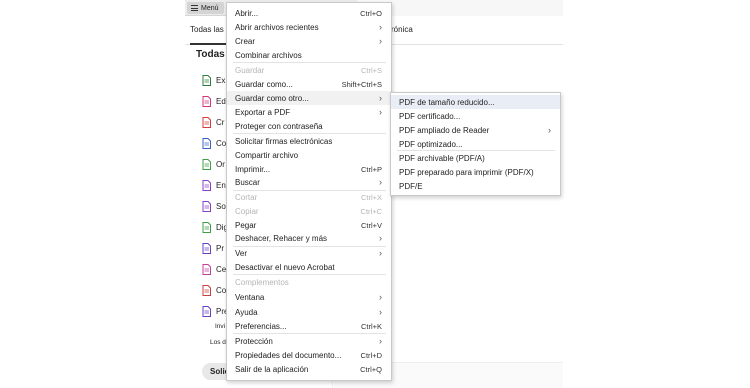  Describe the element at coordinates (309, 197) in the screenshot. I see `menu-item-cortar: Cortar Ctrl+X` at that location.